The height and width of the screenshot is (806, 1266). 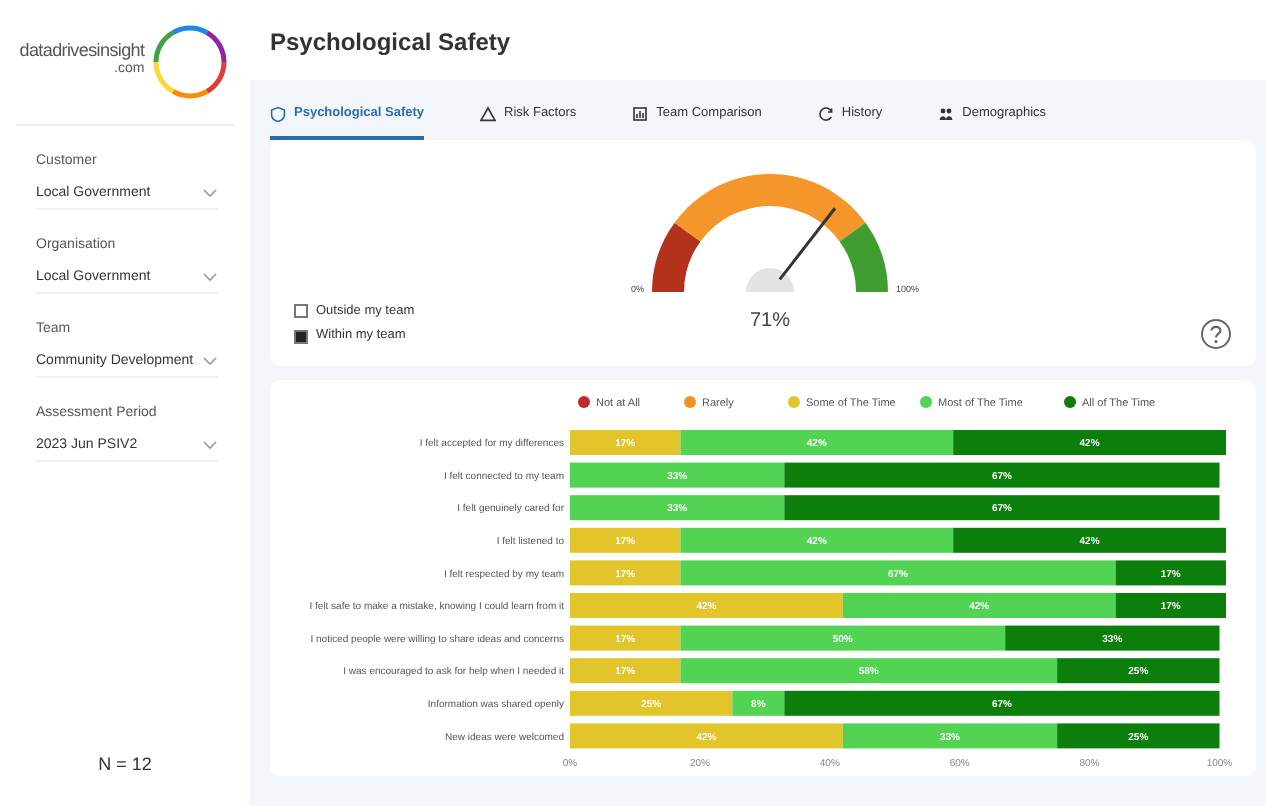 What do you see at coordinates (758, 40) in the screenshot?
I see `page-title: Psychological Safety` at bounding box center [758, 40].